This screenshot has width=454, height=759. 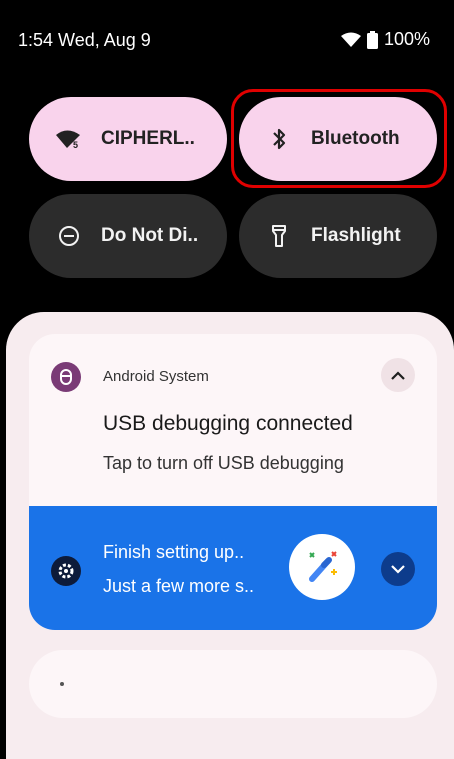 What do you see at coordinates (233, 568) in the screenshot?
I see `notification-finish-setup: Finish setting up.. Just a few more s..` at bounding box center [233, 568].